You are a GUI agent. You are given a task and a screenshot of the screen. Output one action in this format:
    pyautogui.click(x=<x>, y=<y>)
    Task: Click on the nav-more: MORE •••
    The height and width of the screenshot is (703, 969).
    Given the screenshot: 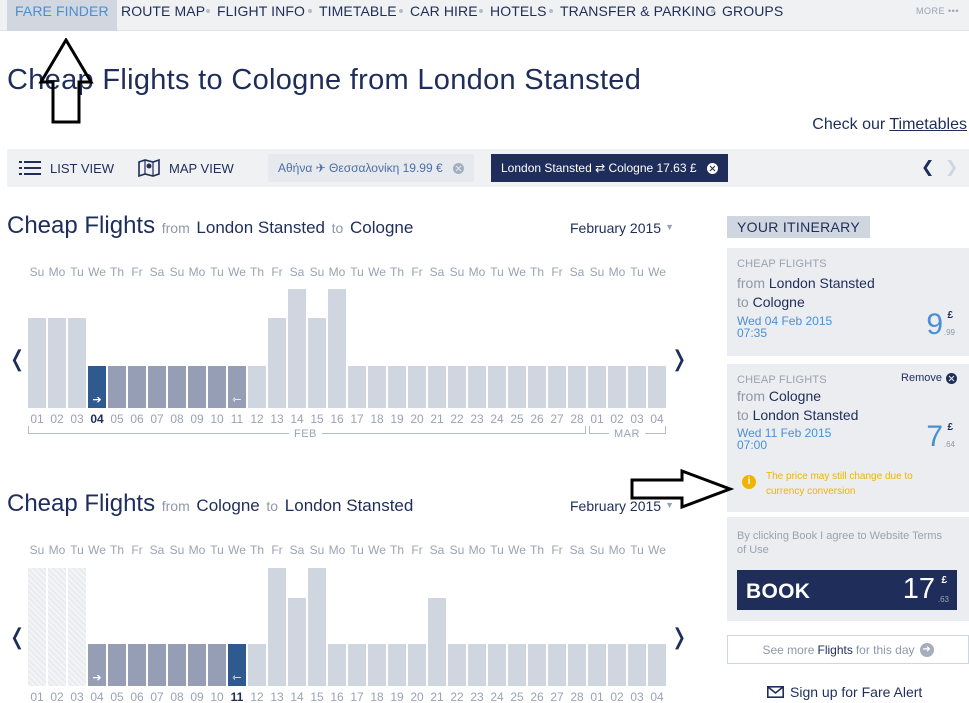 What is the action you would take?
    pyautogui.click(x=937, y=11)
    